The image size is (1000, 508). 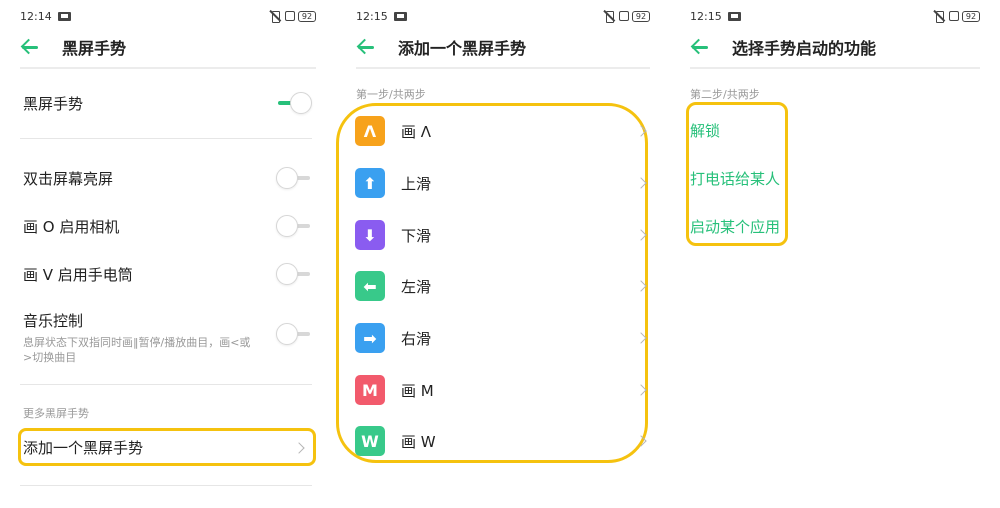 What do you see at coordinates (503, 235) in the screenshot?
I see `gesture-item-swipe-down: ⬇ 下滑` at bounding box center [503, 235].